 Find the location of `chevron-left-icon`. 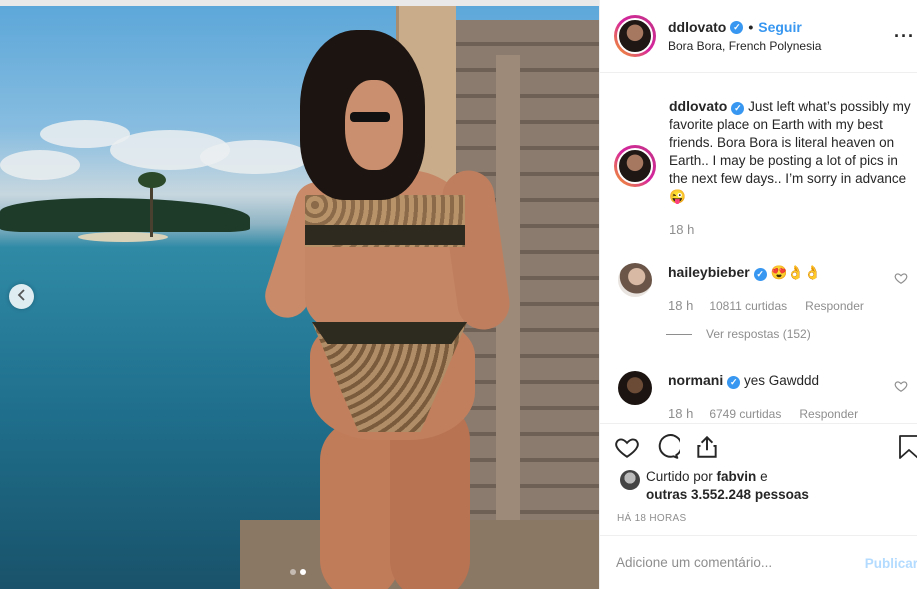

chevron-left-icon is located at coordinates (22, 296).